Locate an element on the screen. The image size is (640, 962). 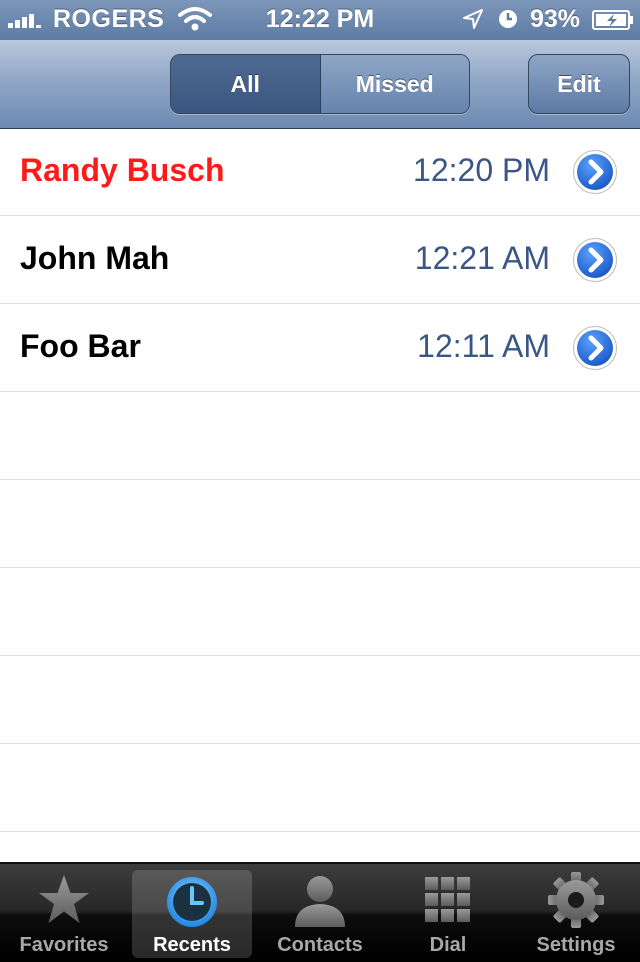
battery-icon is located at coordinates (612, 20).